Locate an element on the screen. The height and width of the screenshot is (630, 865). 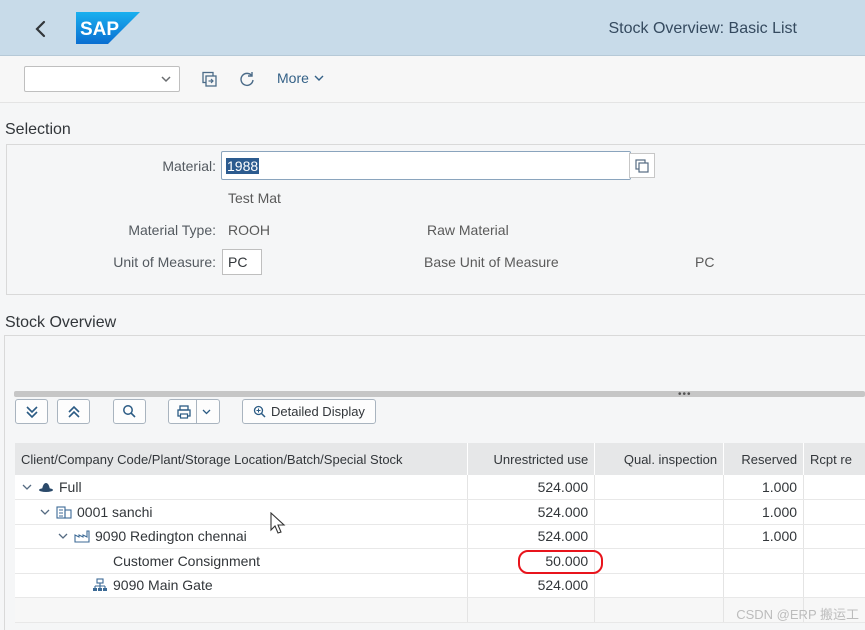
expand-all-button is located at coordinates (31, 411).